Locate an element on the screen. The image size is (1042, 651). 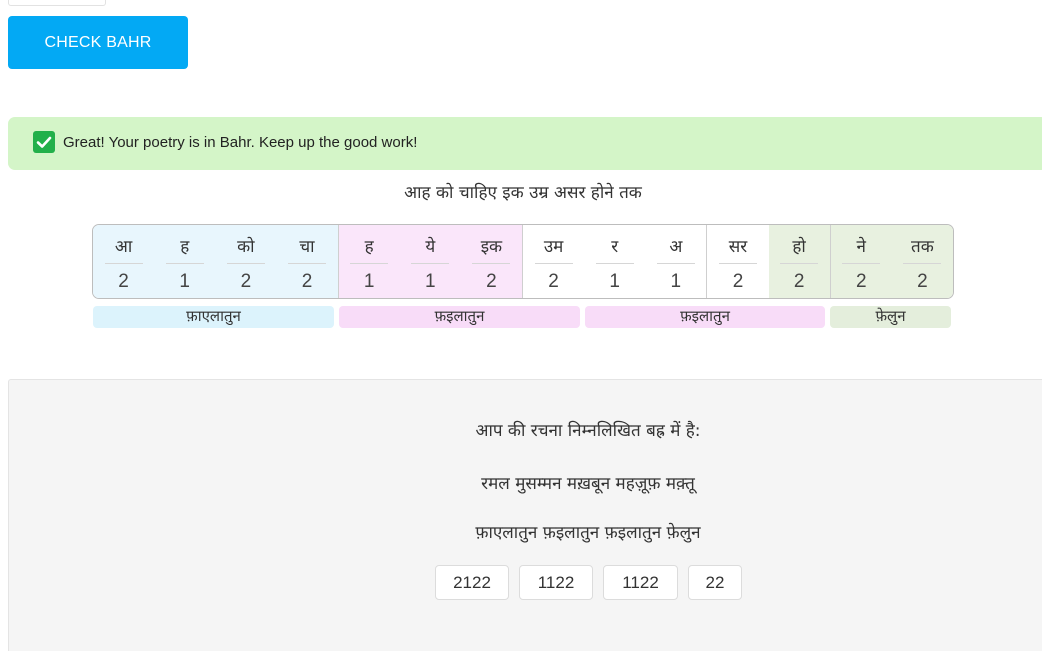
syllable-text: अ is located at coordinates (676, 247).